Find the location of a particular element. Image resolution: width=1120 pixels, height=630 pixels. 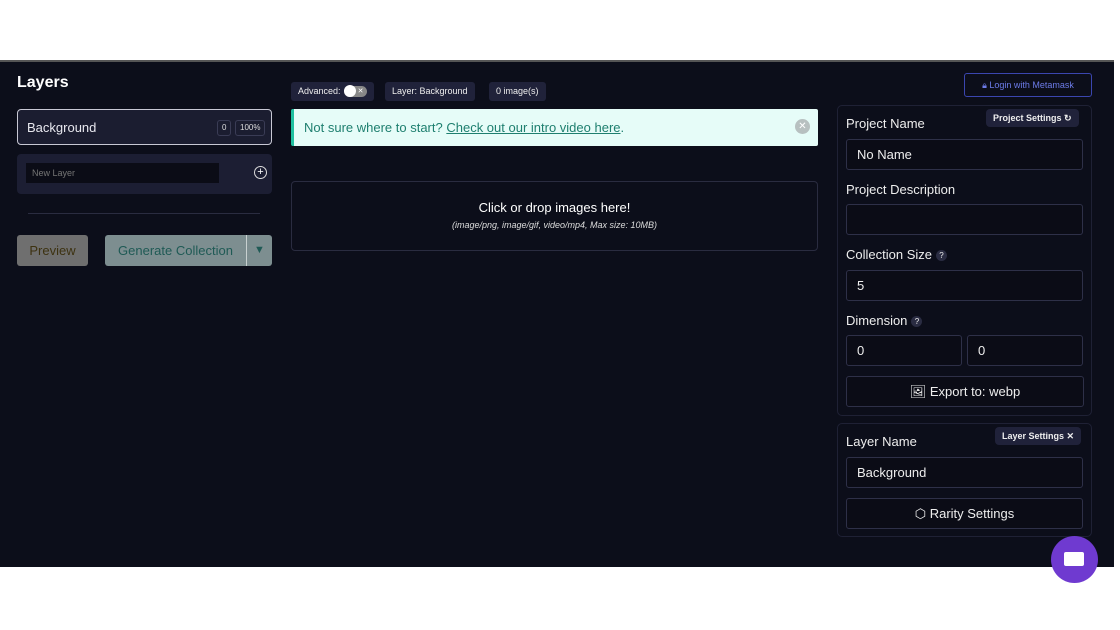

login-metamask-button: 🔒︎ Login with Metamask is located at coordinates (1028, 85).